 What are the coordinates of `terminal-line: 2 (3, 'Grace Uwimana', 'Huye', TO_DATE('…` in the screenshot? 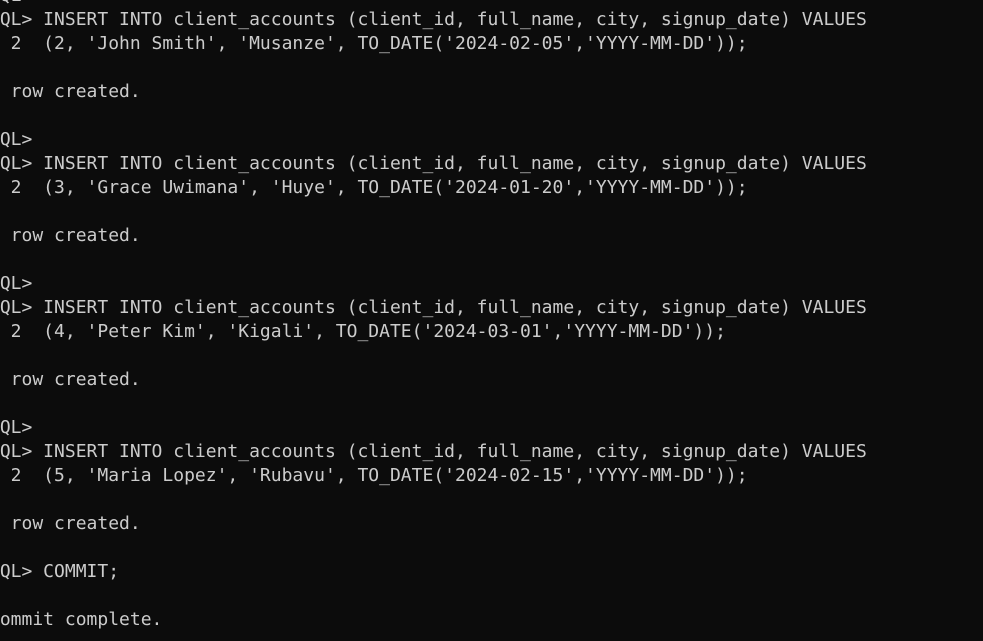 It's located at (374, 187).